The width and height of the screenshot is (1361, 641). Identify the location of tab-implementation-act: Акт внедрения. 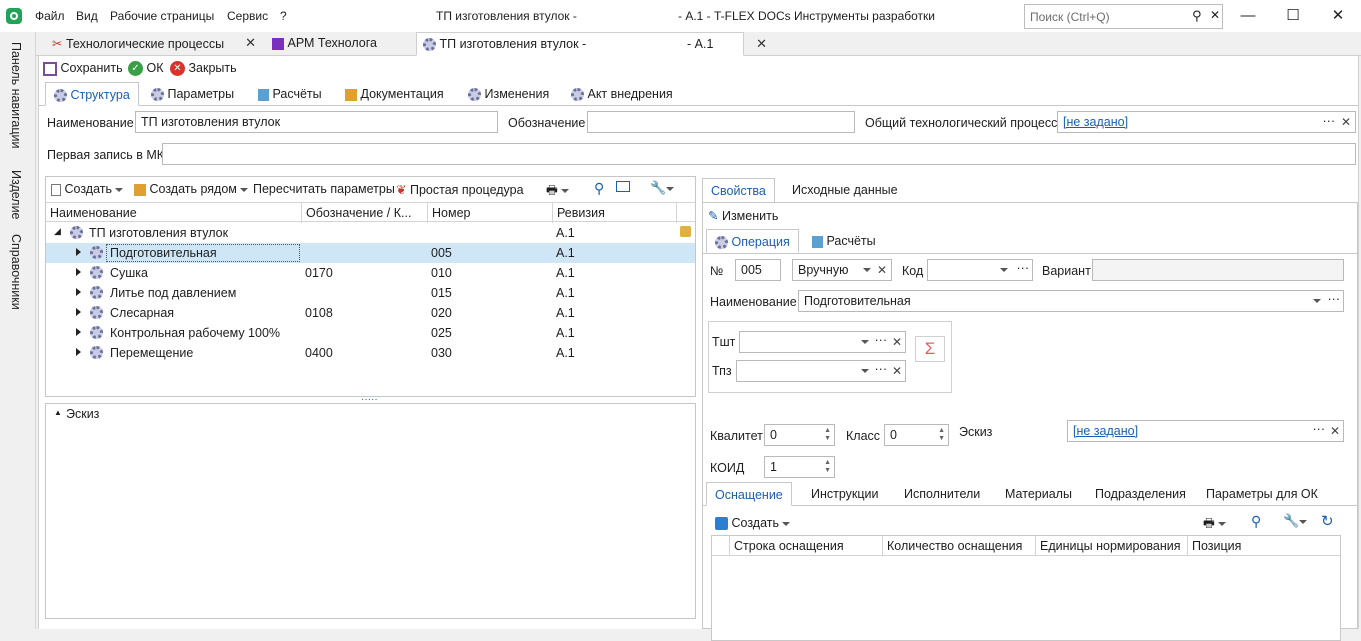
(622, 94).